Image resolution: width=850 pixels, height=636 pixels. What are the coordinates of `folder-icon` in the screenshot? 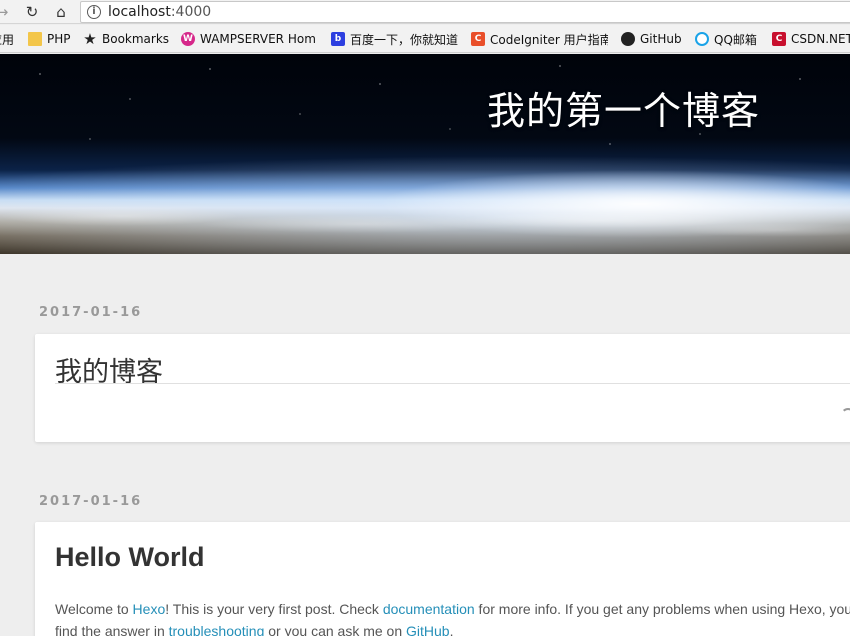 It's located at (35, 39).